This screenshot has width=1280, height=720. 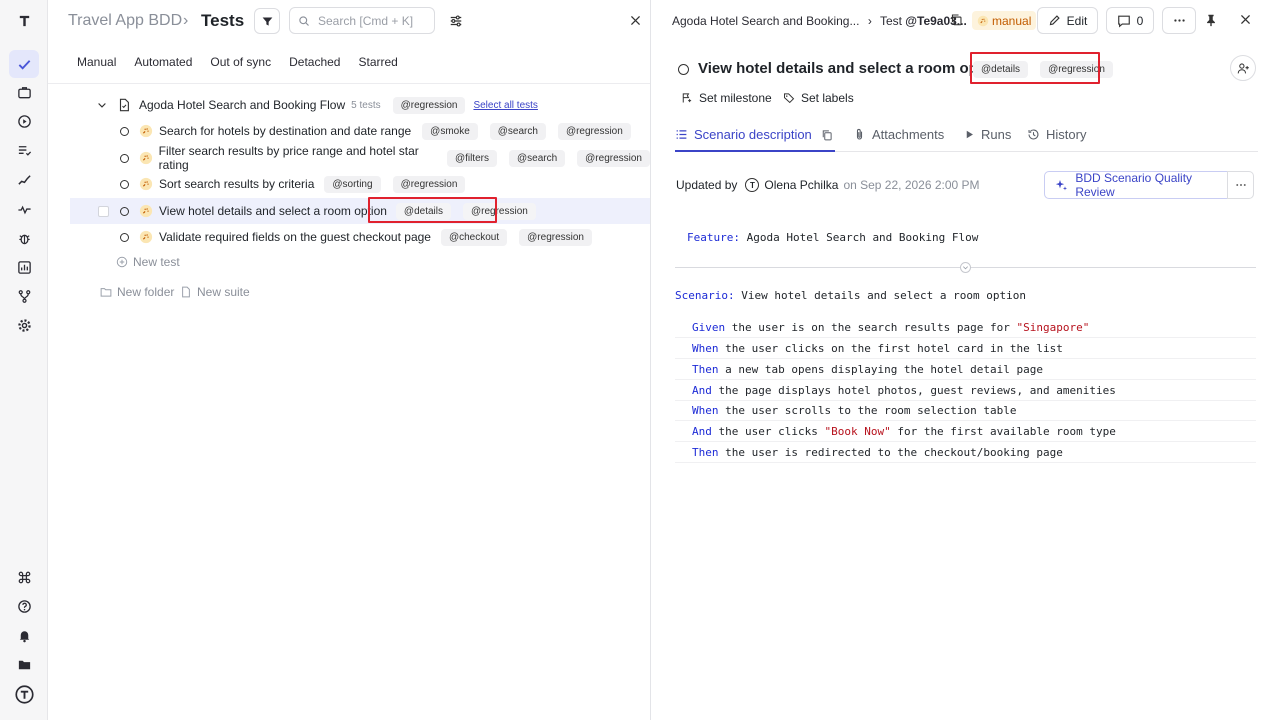 I want to click on briefcase-icon, so click(x=24, y=92).